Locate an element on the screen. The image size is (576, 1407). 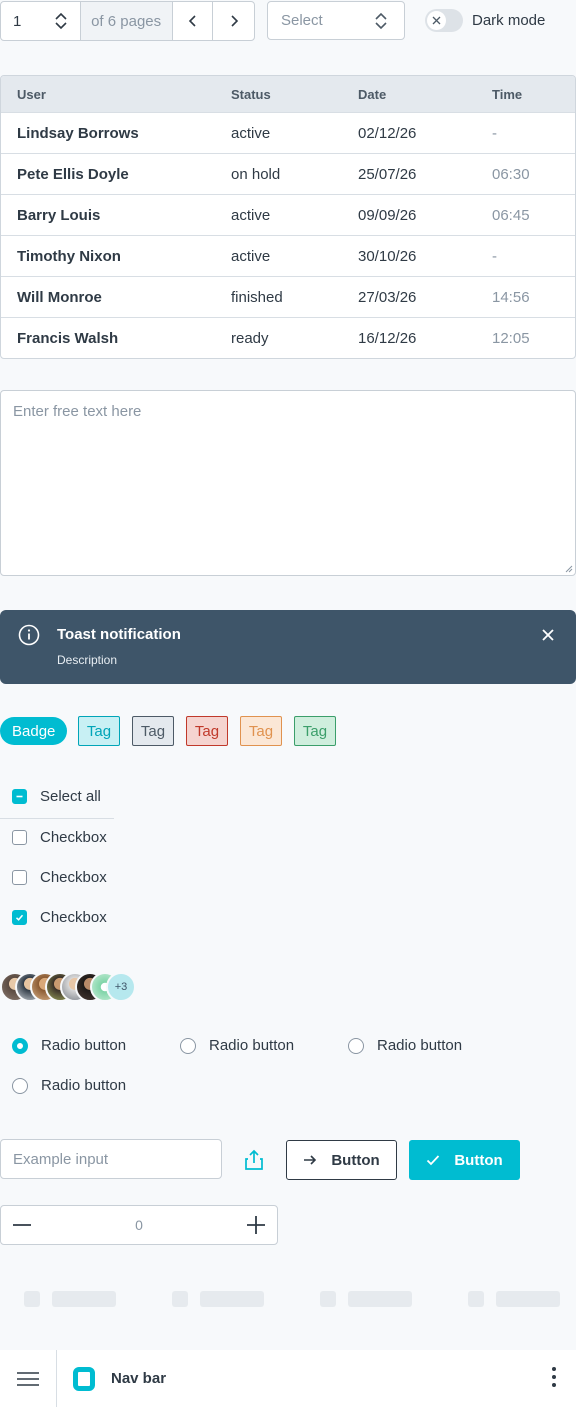
toast-description: Description is located at coordinates (87, 660).